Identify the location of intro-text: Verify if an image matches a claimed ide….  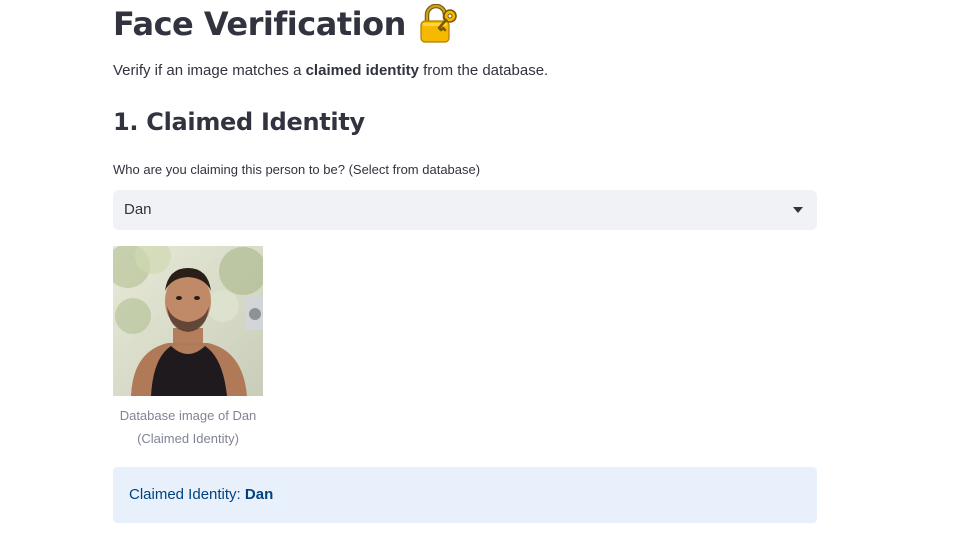
(330, 70).